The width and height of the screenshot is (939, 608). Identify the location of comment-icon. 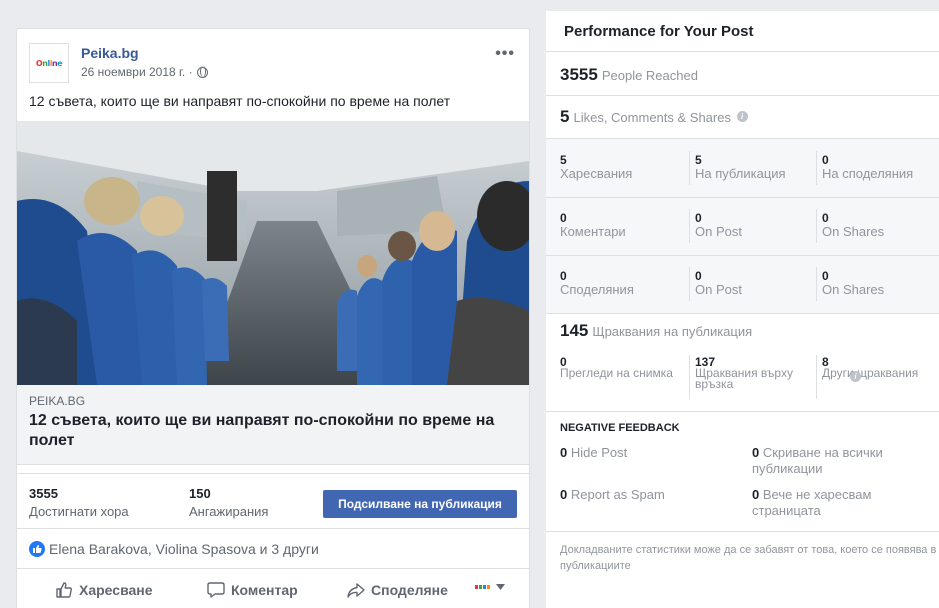
(216, 590).